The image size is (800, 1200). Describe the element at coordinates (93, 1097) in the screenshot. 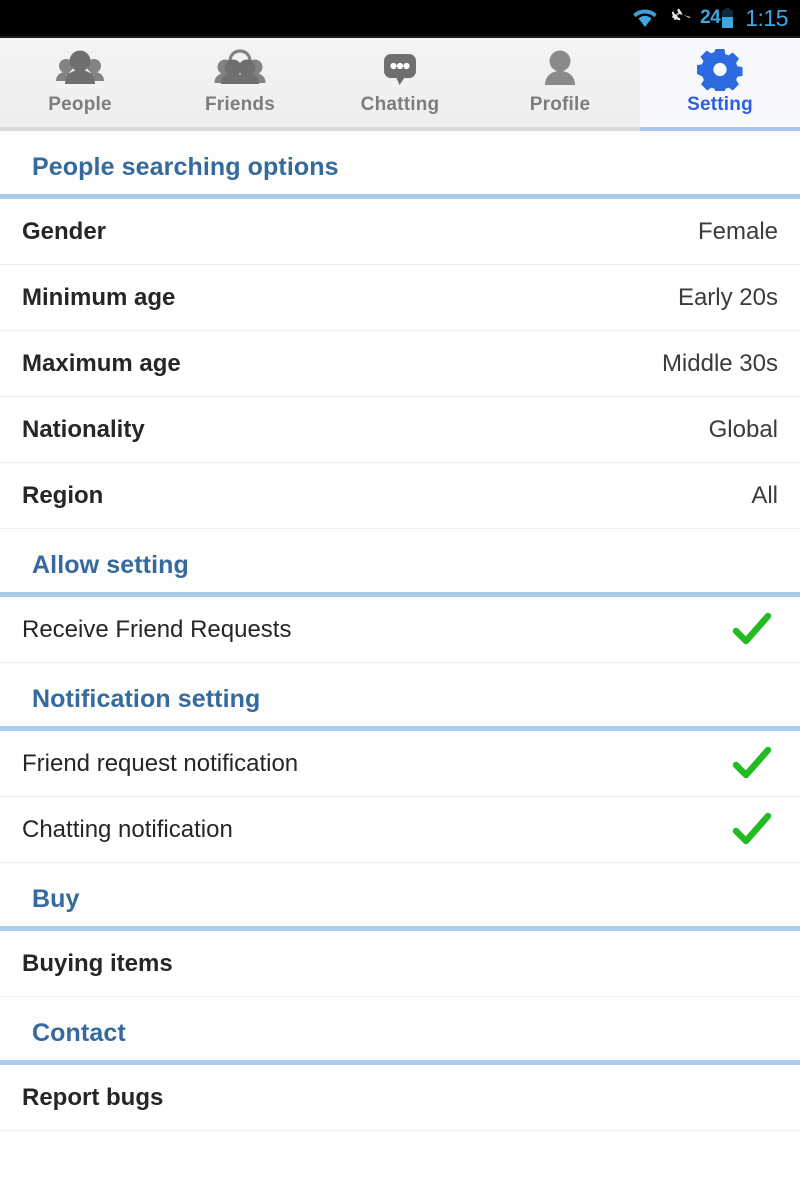

I see `row-label: Report bugs` at that location.